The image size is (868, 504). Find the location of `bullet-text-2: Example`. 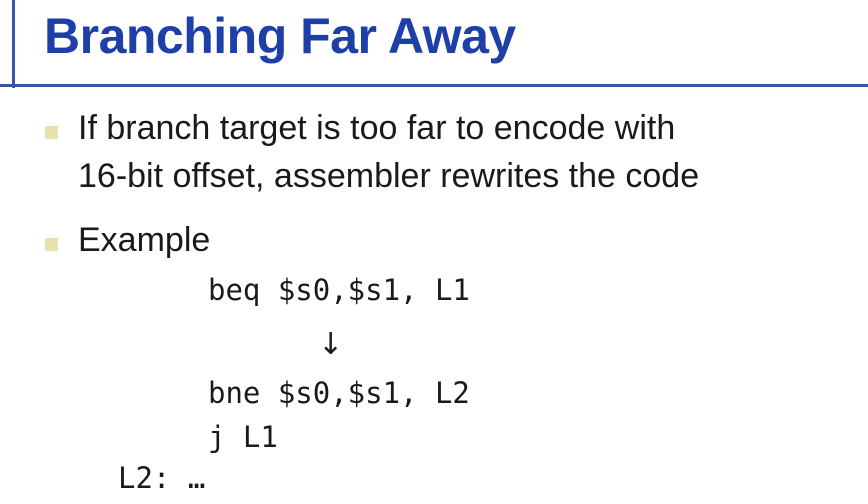

bullet-text-2: Example is located at coordinates (144, 240).